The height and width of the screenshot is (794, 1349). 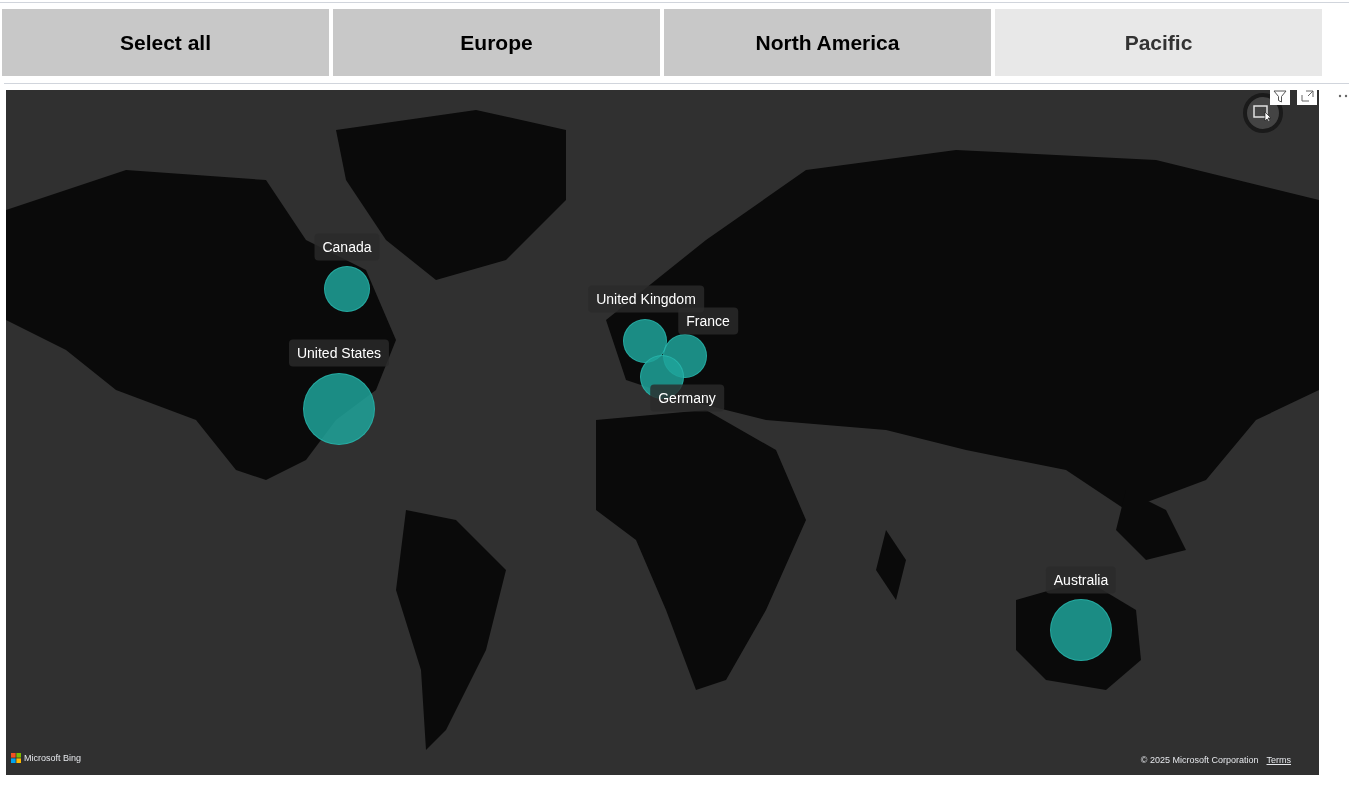 I want to click on lasso-select-icon, so click(x=1263, y=113).